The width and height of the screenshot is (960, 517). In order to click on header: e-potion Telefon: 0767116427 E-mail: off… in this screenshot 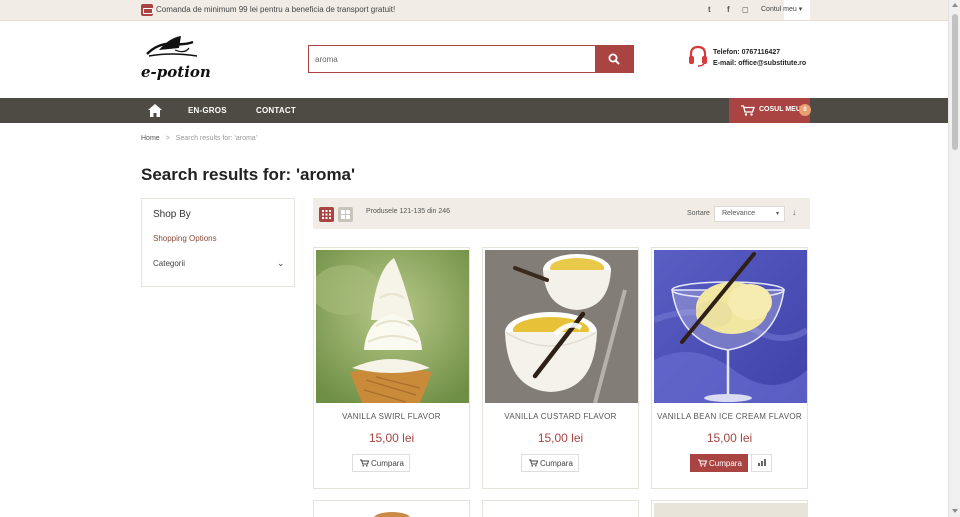, I will do `click(474, 59)`.